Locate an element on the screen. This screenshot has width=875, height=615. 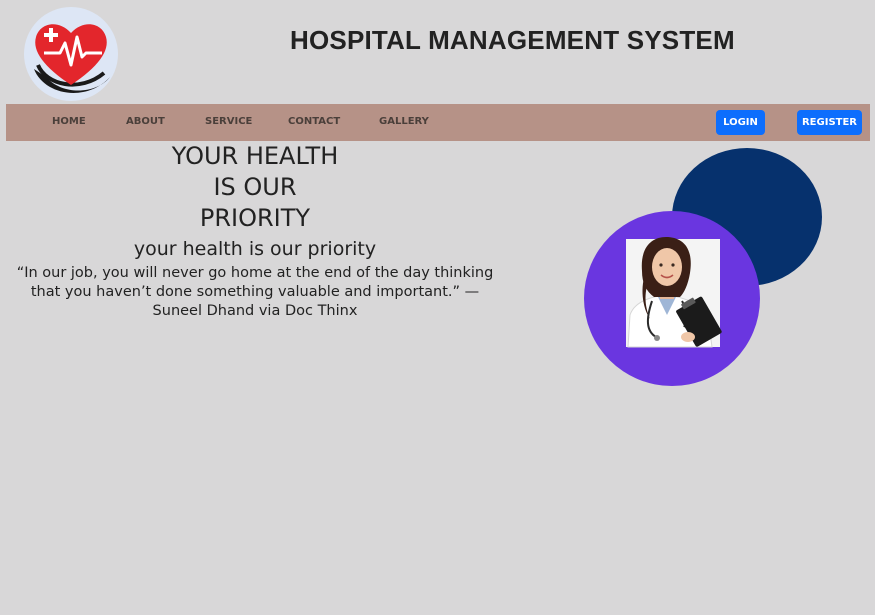
hero-headline-line-2: IS OUR is located at coordinates (255, 187).